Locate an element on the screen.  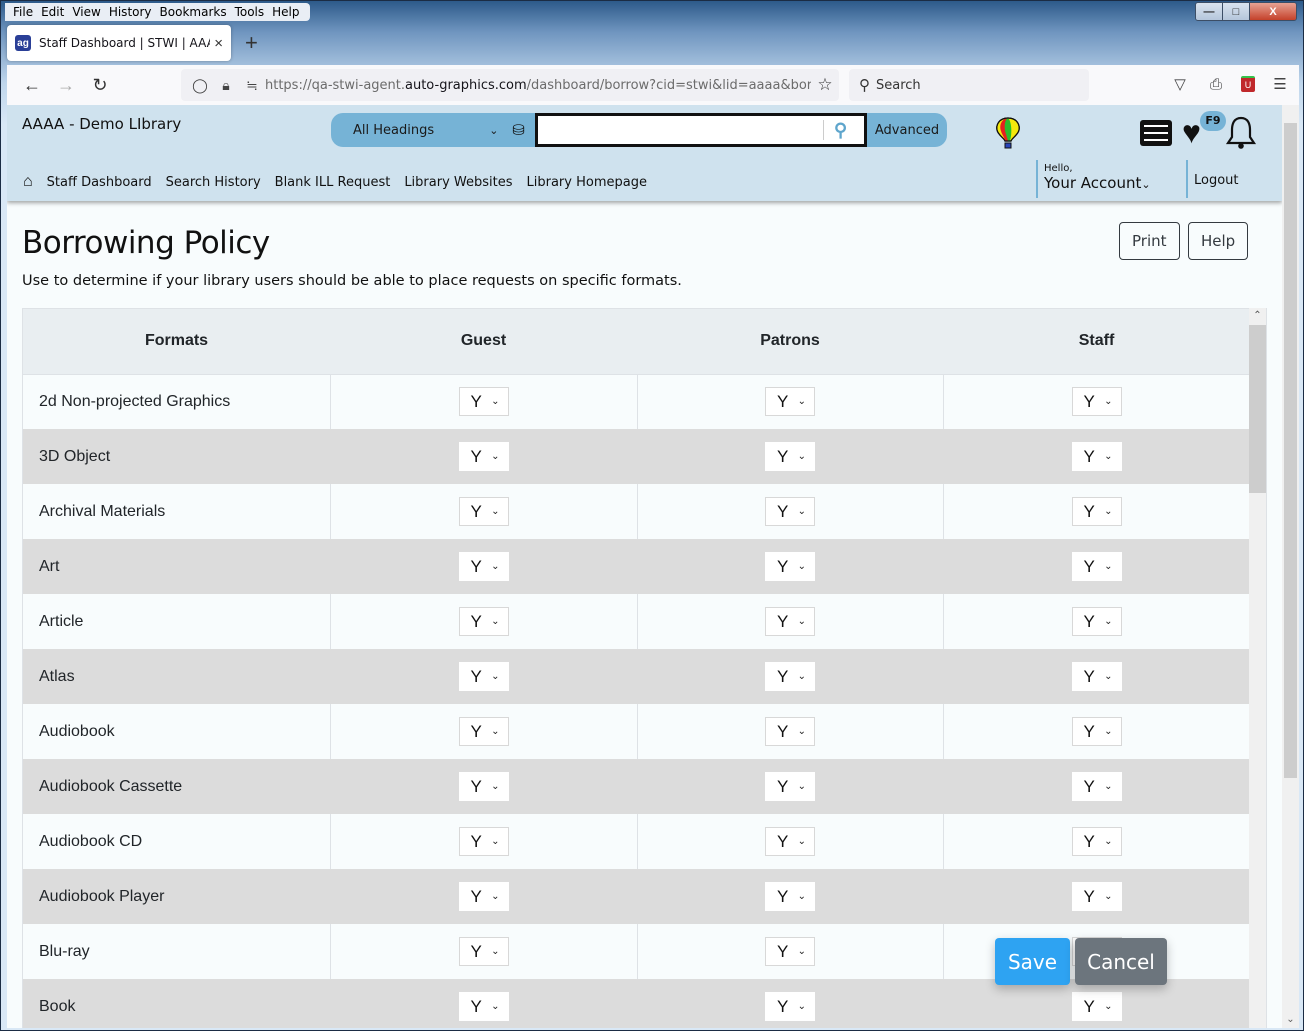
nav-search-history: Search History is located at coordinates (213, 182).